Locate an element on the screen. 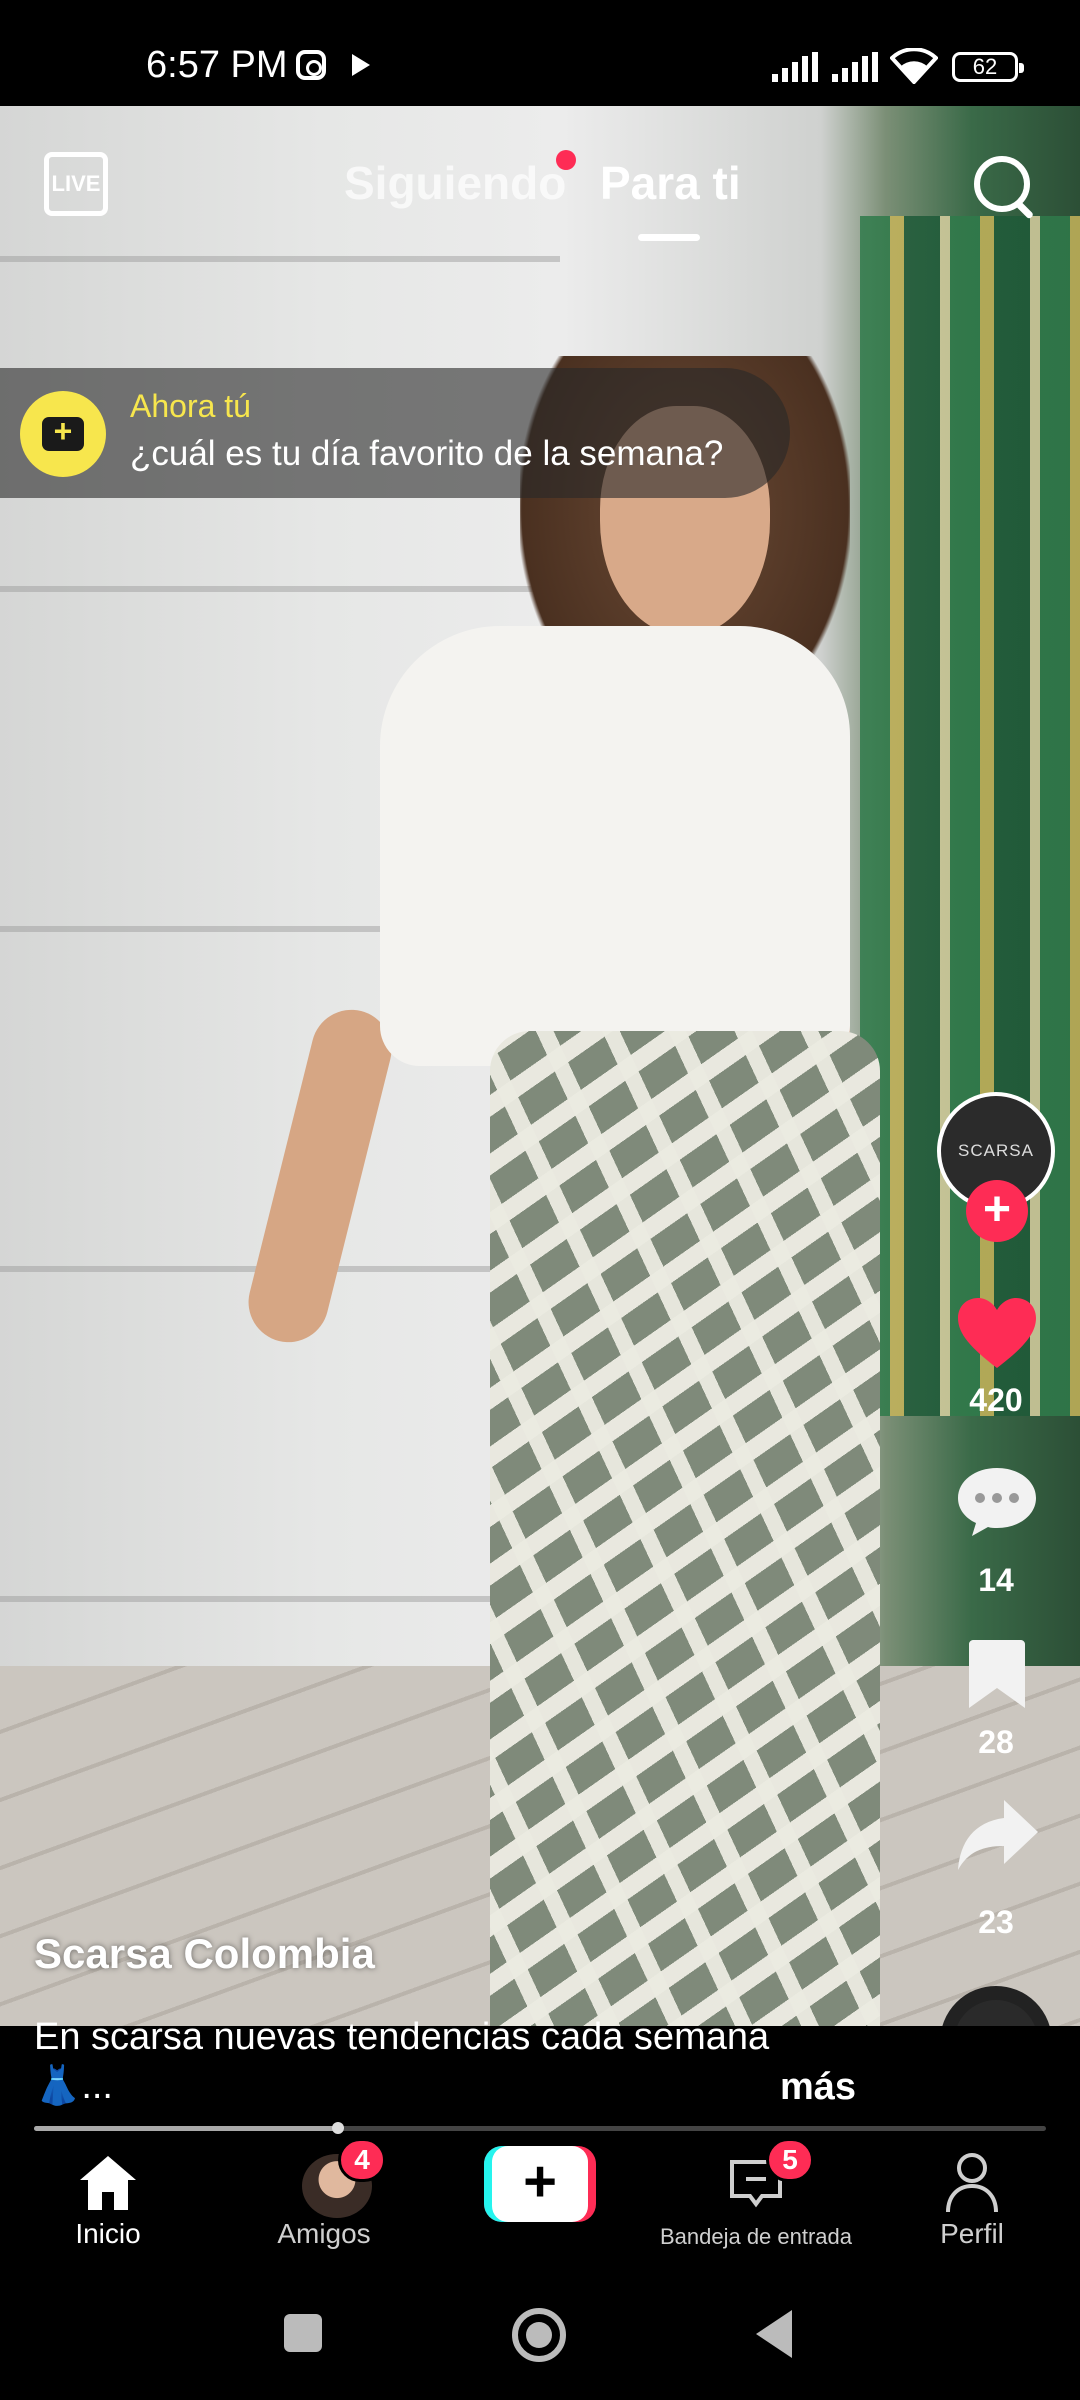 This screenshot has width=1080, height=2400. author-name: Scarsa Colombia is located at coordinates (204, 1954).